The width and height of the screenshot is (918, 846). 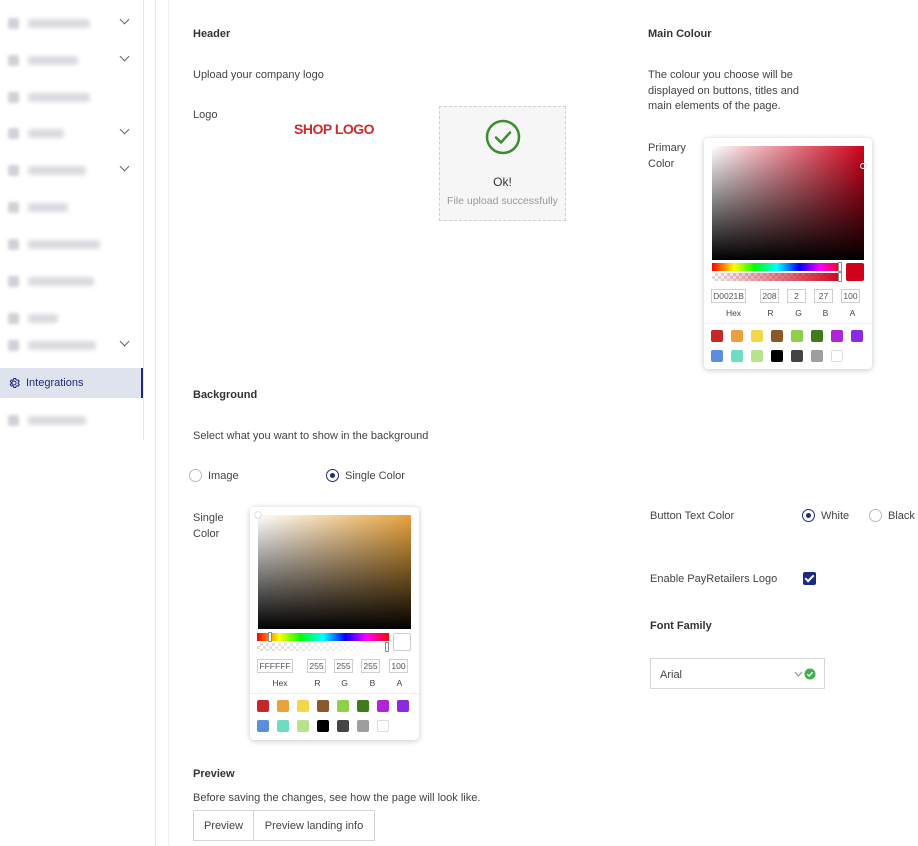 What do you see at coordinates (728, 296) in the screenshot?
I see `hex-input: D0021B` at bounding box center [728, 296].